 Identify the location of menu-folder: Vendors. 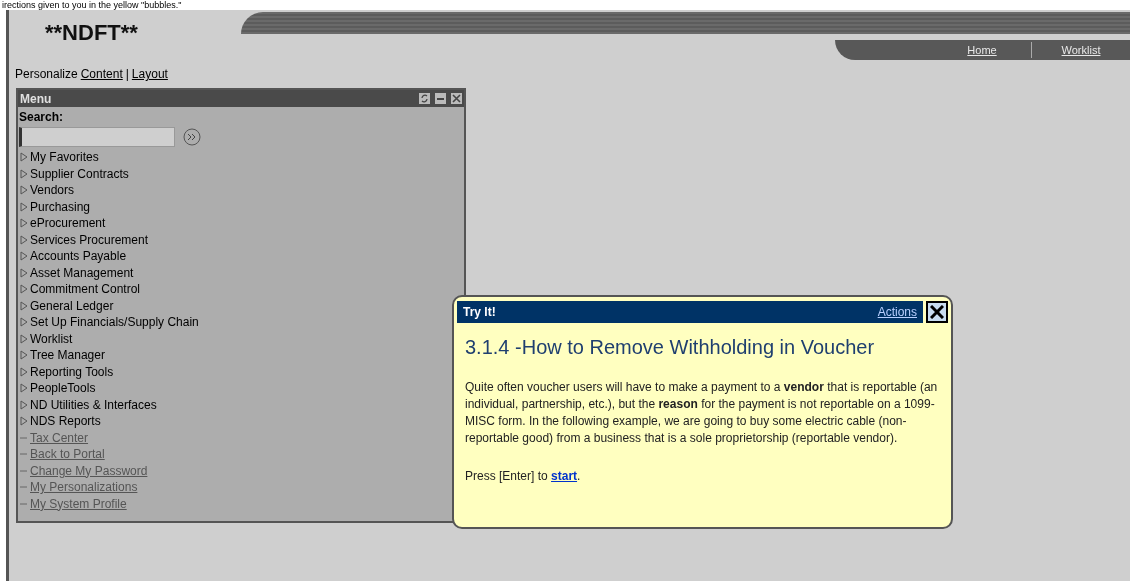
(52, 190).